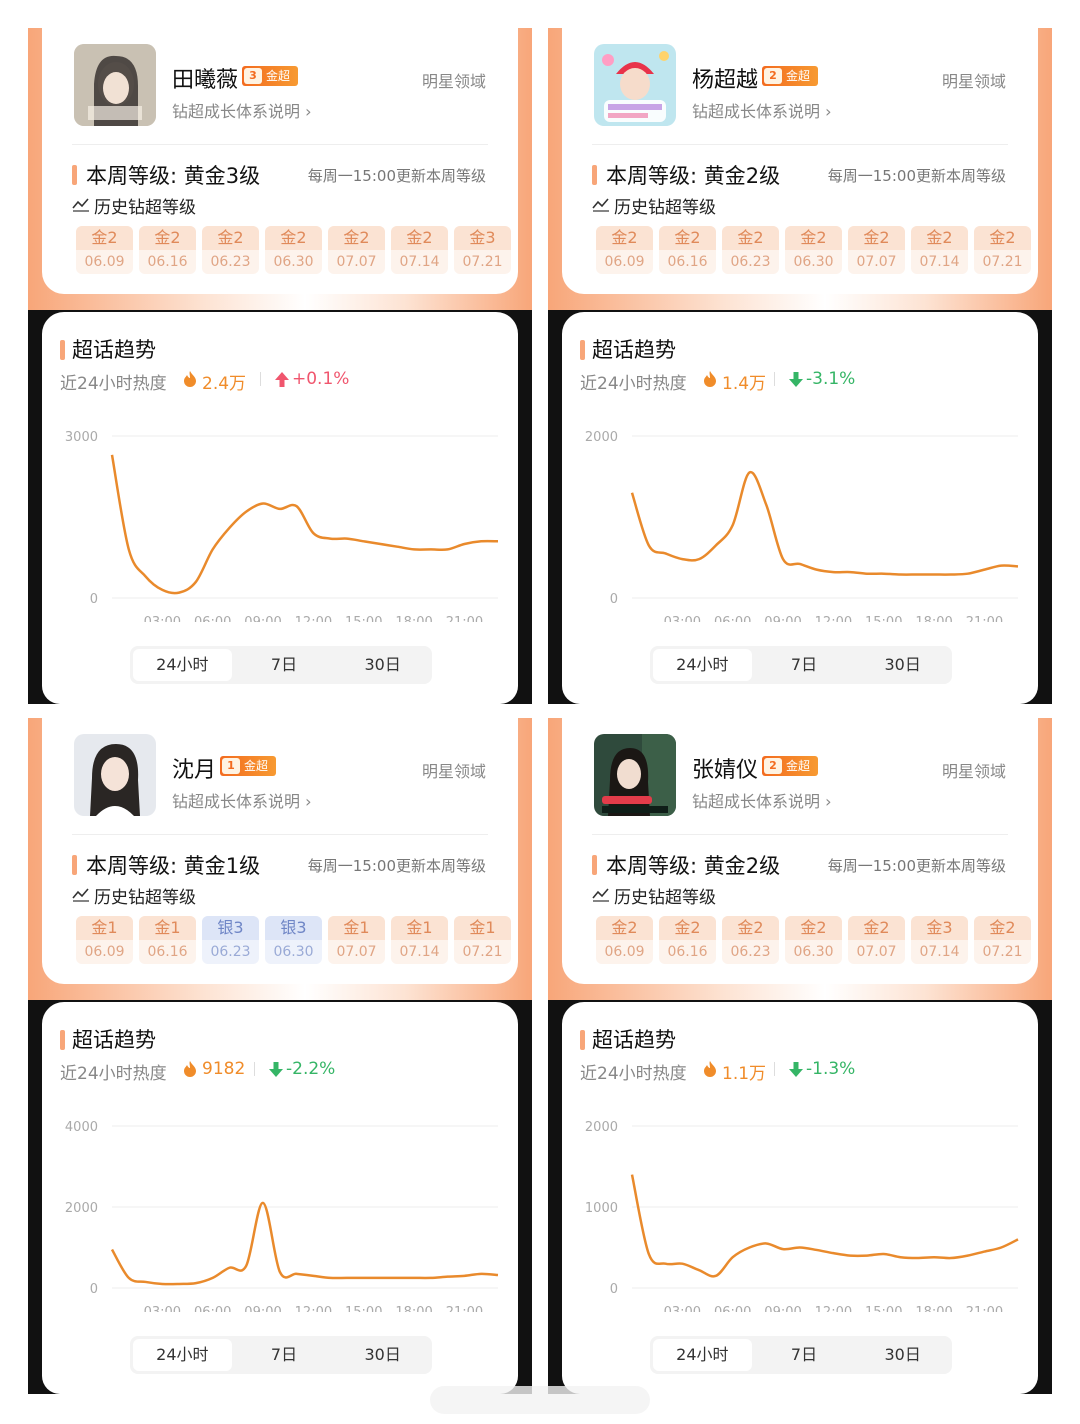  I want to click on y-tick-label: 1000, so click(601, 1208).